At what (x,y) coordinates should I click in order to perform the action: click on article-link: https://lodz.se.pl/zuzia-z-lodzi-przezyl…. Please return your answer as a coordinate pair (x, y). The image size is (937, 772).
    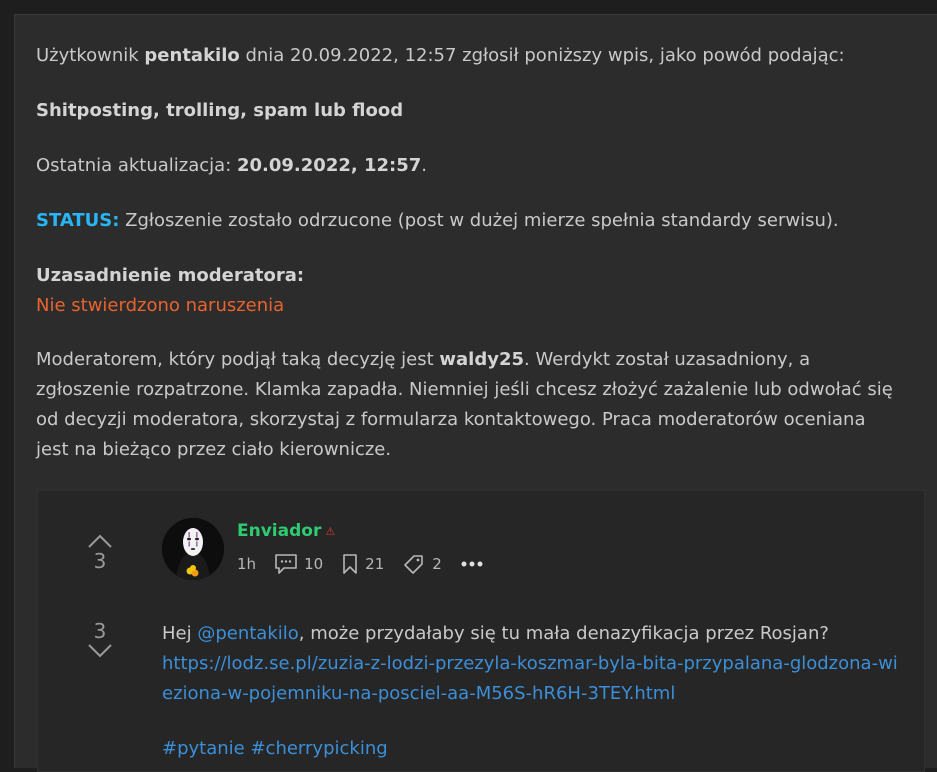
    Looking at the image, I should click on (530, 678).